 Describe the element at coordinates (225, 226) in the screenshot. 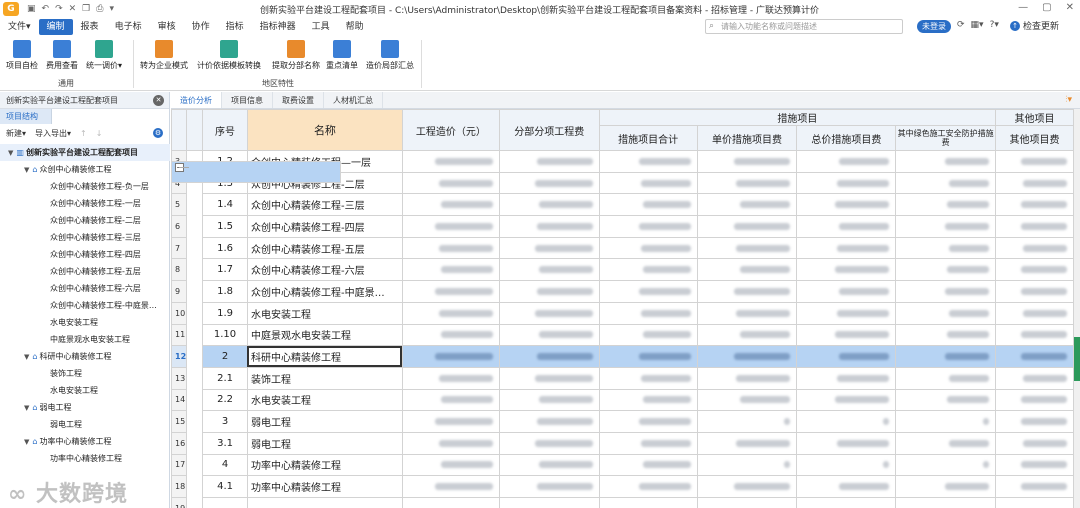

I see `cell-seq: 1.5` at that location.